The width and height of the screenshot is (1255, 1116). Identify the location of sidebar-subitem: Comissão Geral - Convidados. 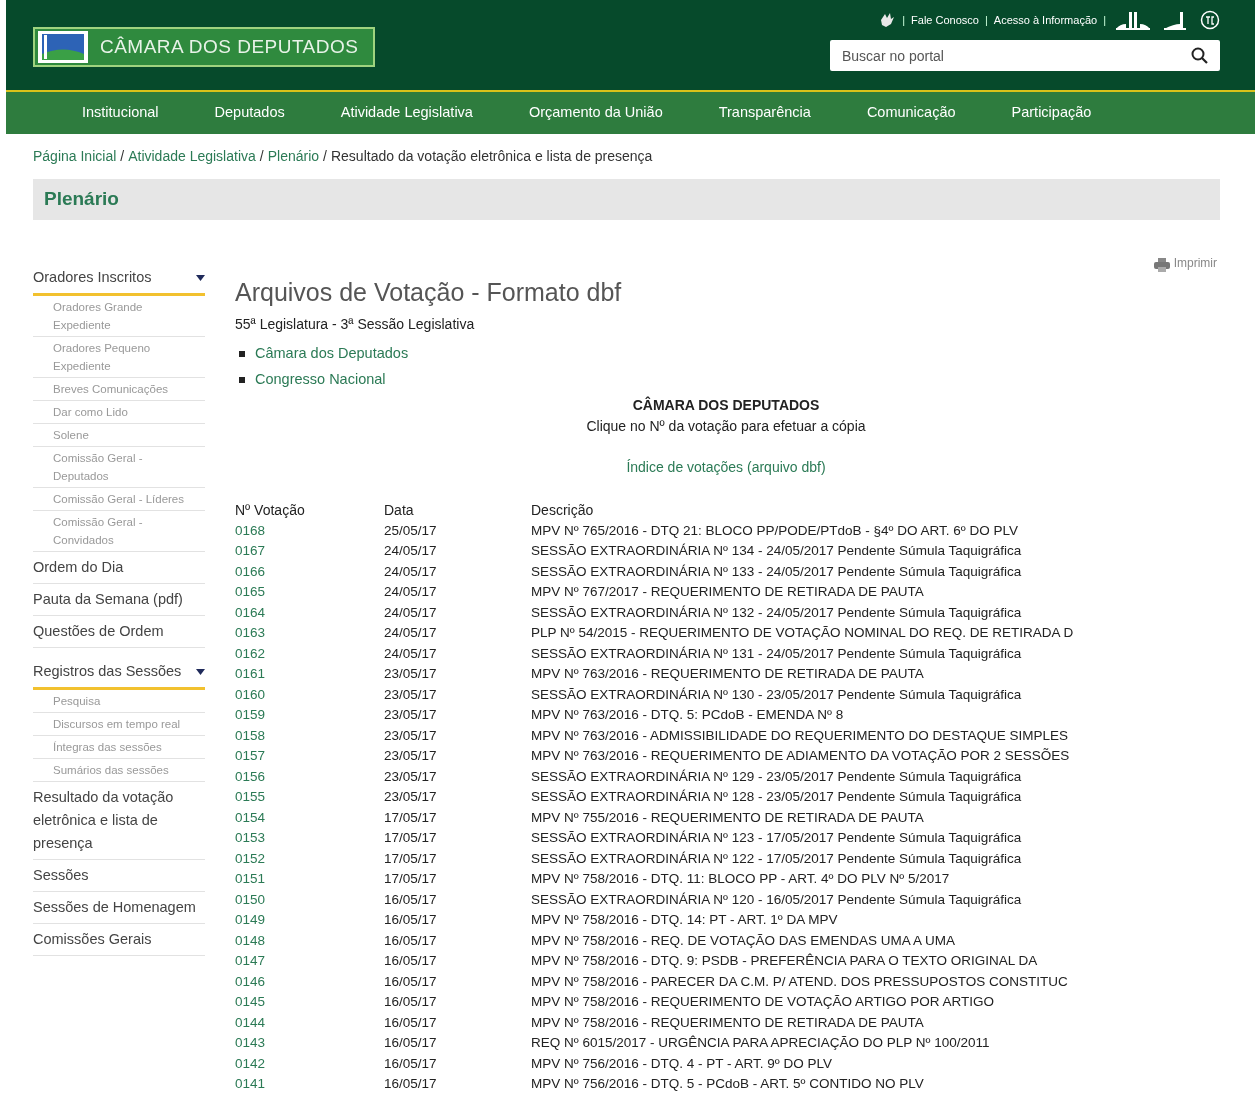
(119, 531).